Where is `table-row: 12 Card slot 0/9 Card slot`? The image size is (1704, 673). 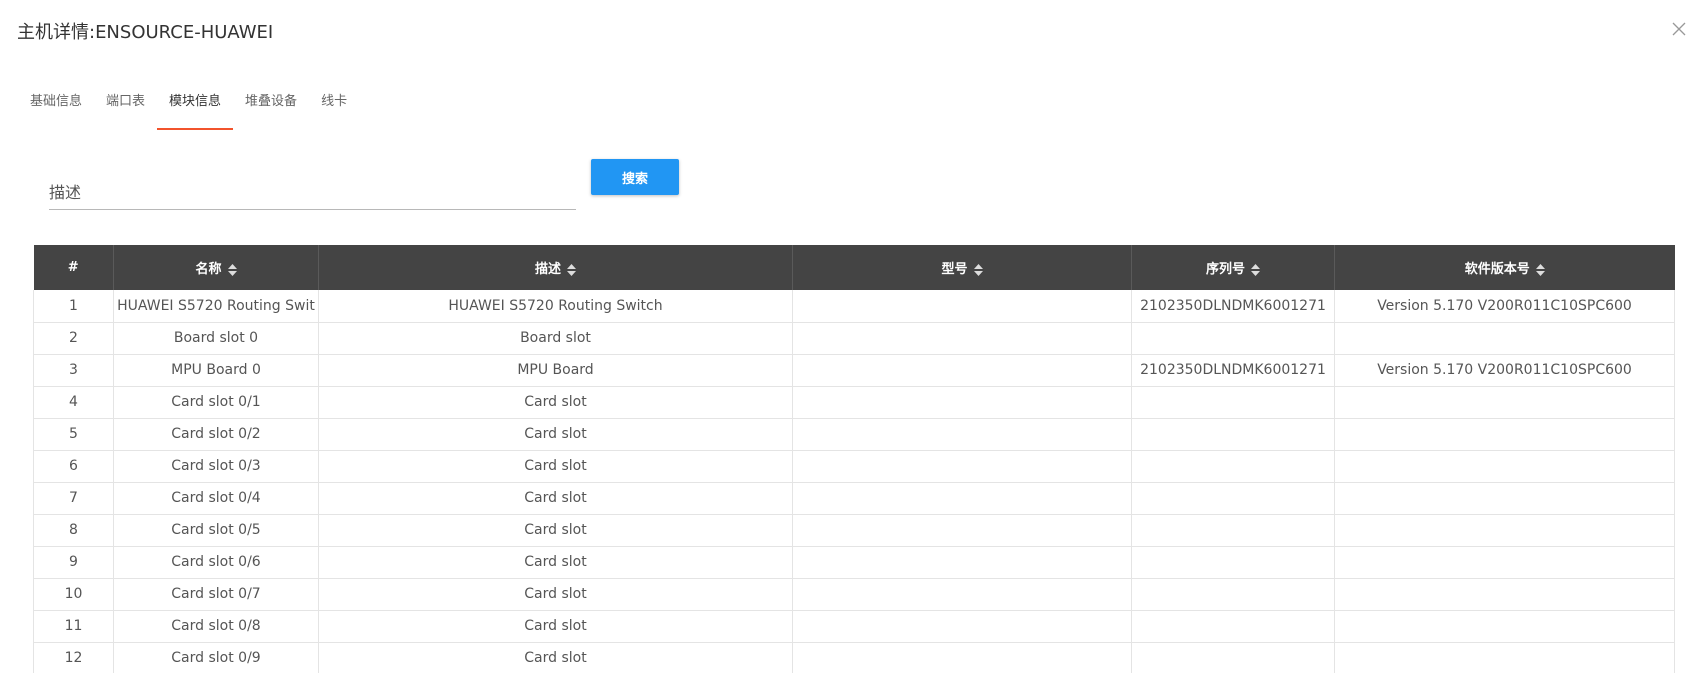
table-row: 12 Card slot 0/9 Card slot is located at coordinates (854, 657).